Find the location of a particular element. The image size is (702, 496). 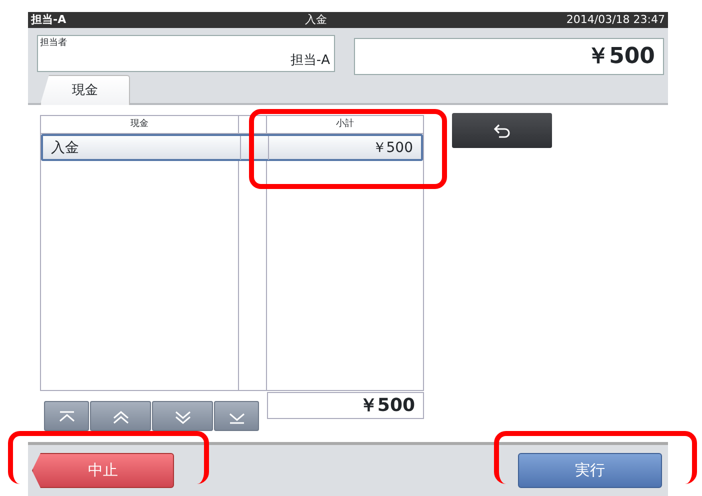

page-down-icon is located at coordinates (182, 416).